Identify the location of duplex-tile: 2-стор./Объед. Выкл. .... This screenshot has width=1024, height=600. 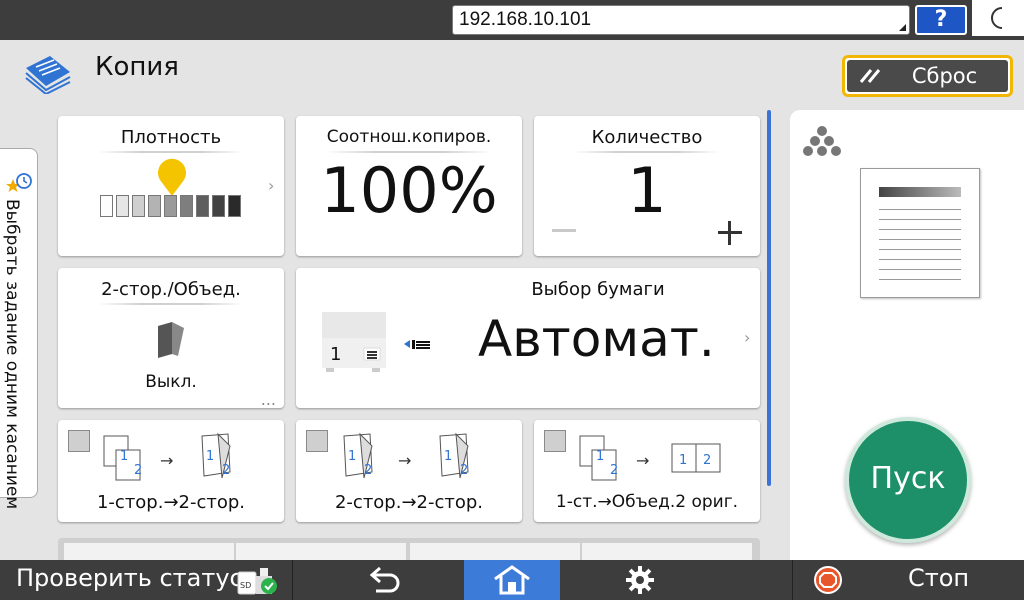
(171, 338).